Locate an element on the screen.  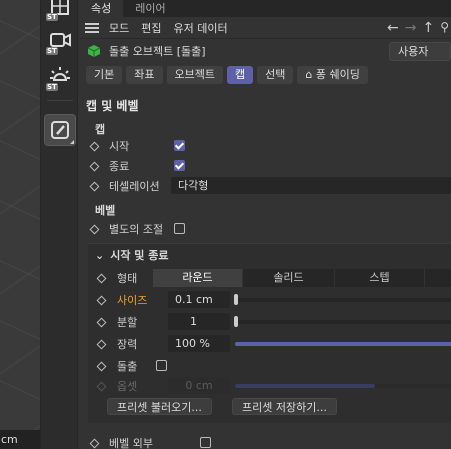
start-end-title-text: 시작 및 종료 is located at coordinates (139, 255).